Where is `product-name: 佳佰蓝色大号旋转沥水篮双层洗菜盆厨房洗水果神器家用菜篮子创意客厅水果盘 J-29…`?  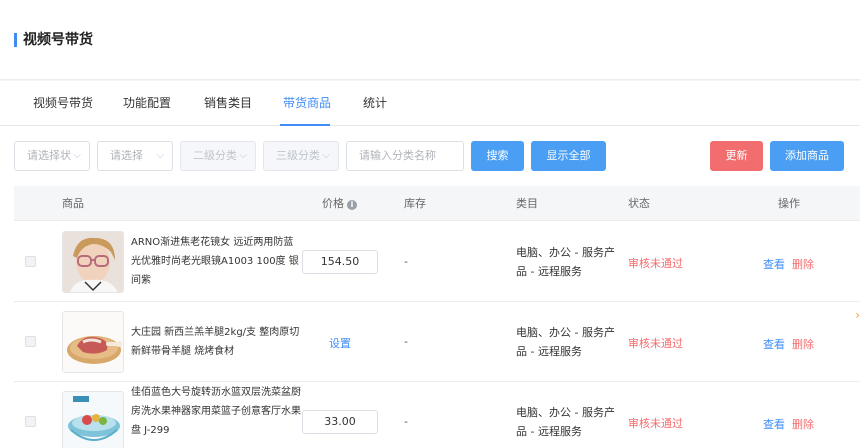 product-name: 佳佰蓝色大号旋转沥水篮双层洗菜盆厨房洗水果神器家用菜篮子创意客厅水果盘 J-29… is located at coordinates (216, 411).